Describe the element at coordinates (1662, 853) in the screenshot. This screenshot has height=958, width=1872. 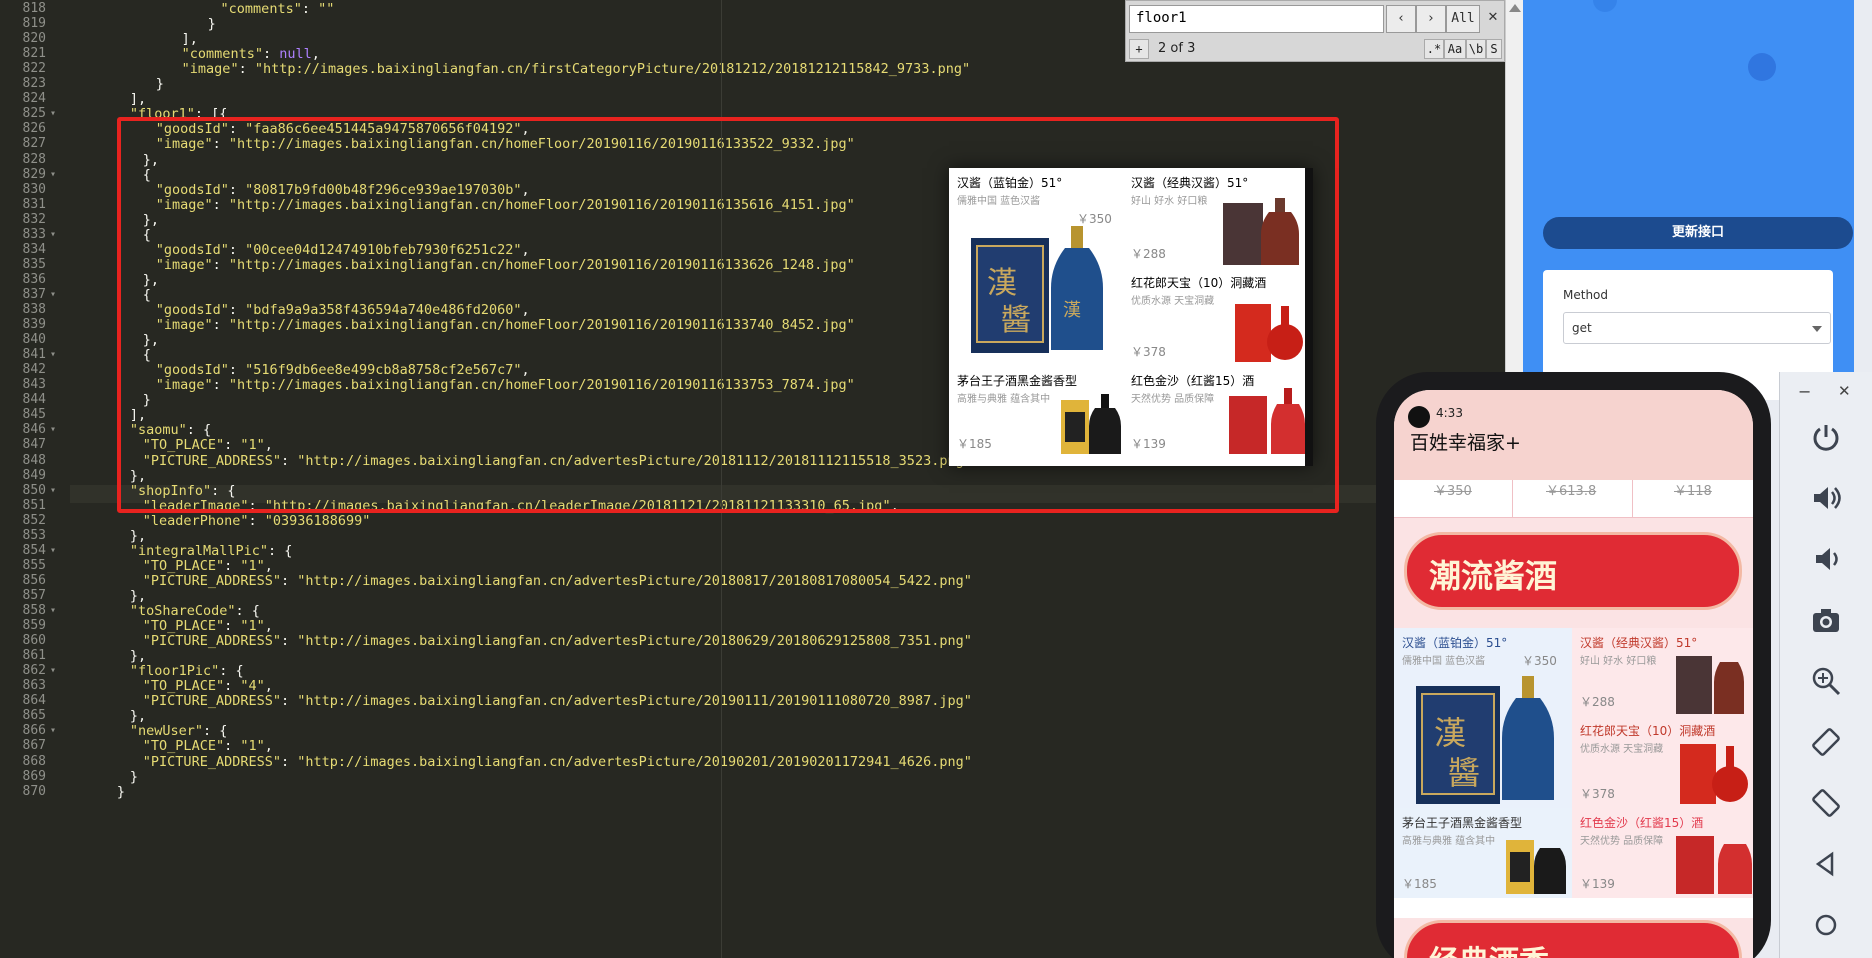
I see `phone-card-5: 红色金沙（红酱15）酒 天然优势 品质保障 ￥139` at that location.